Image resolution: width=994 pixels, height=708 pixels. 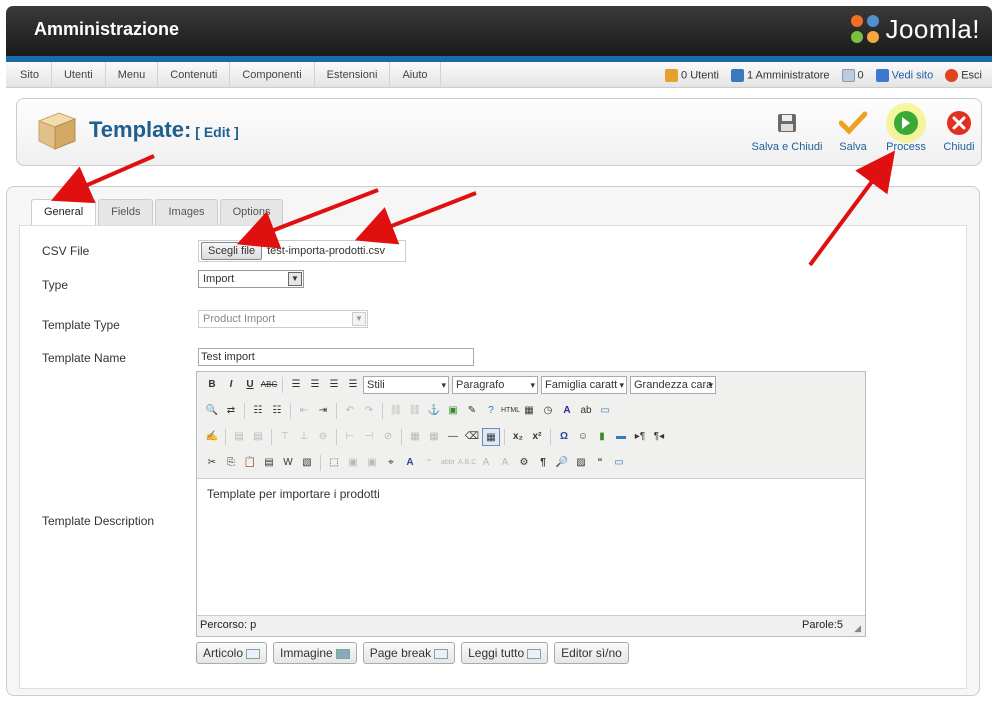 I want to click on underline-icon: U, so click(x=250, y=385).